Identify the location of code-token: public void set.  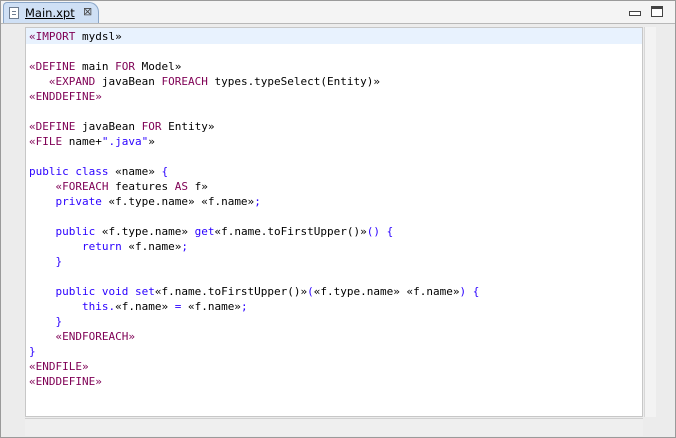
(92, 291).